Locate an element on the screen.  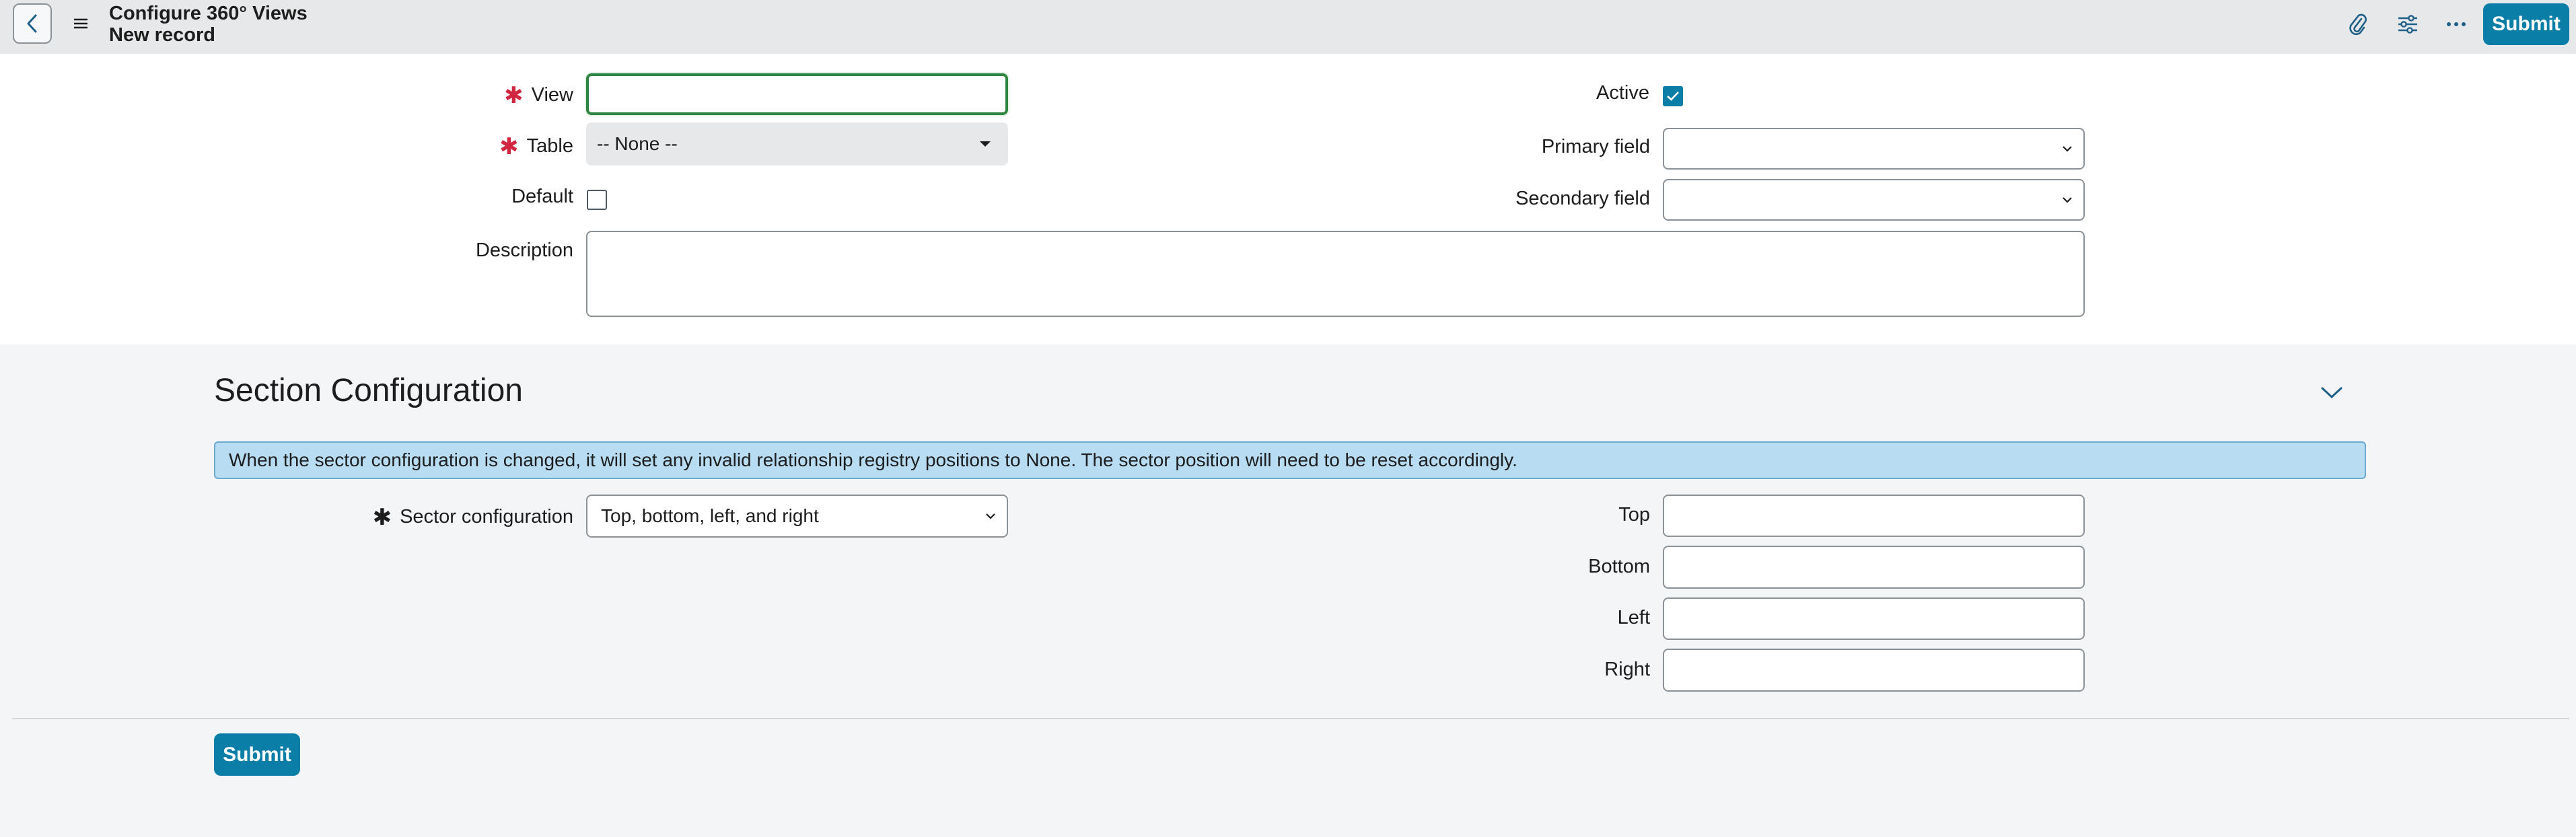
sector-config-select: Top, bottom, left, and right is located at coordinates (797, 517).